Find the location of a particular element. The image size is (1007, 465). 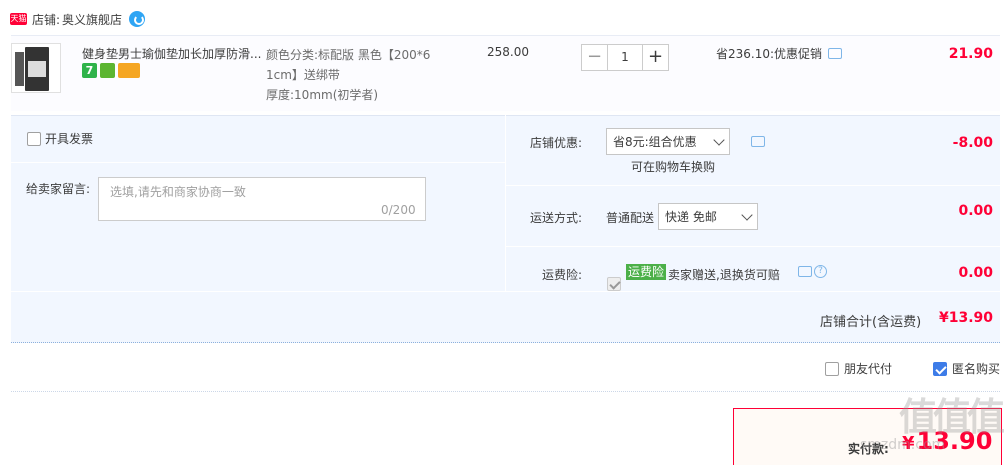

shipping-value: 快递 免邮 is located at coordinates (691, 217).